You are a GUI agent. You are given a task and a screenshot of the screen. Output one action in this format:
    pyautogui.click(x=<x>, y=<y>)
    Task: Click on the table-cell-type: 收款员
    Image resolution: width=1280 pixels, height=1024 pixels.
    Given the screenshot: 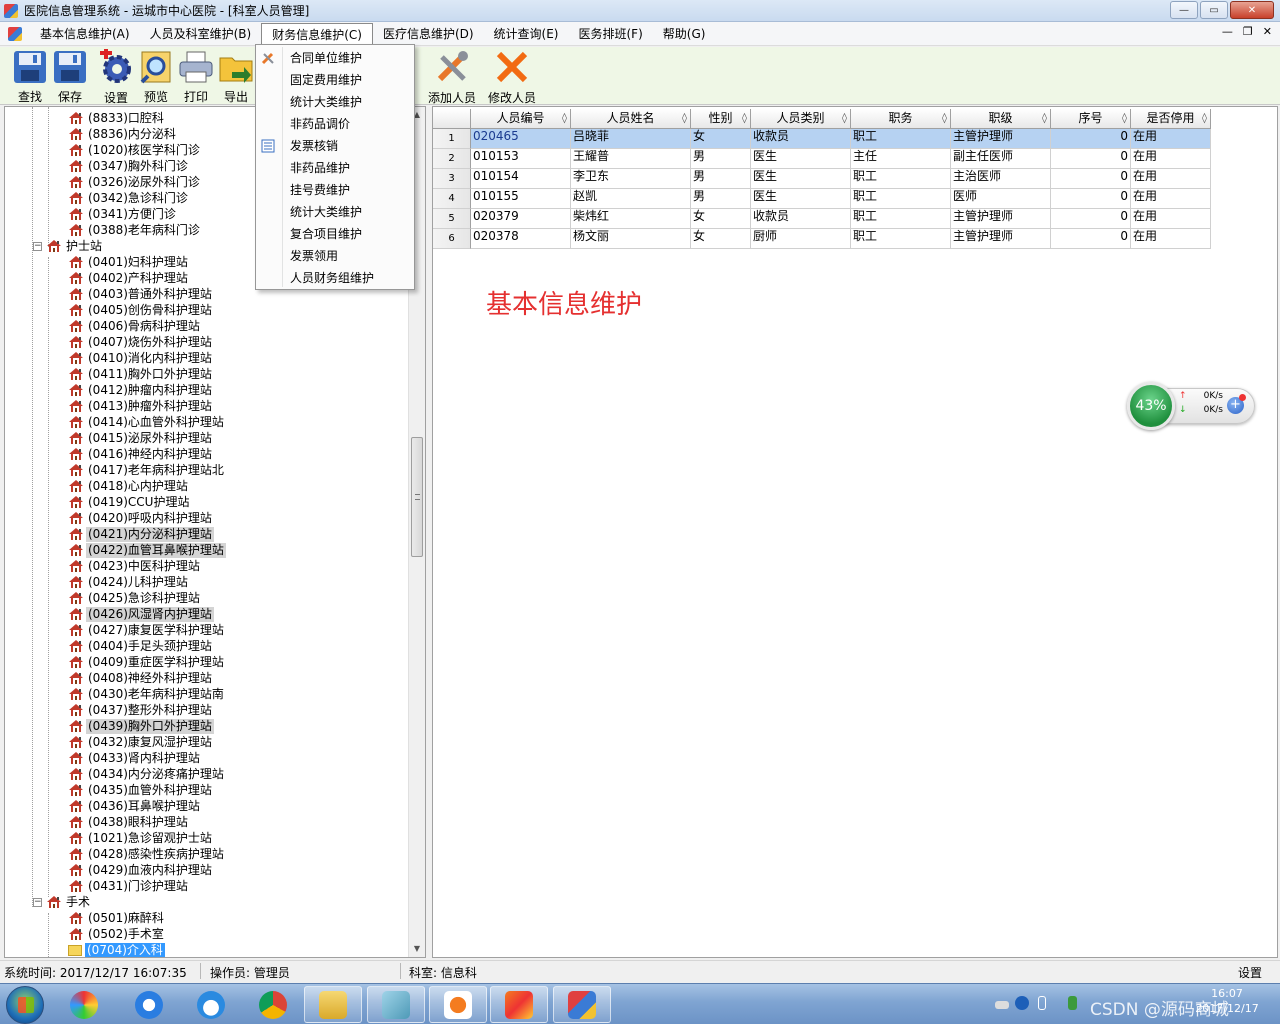 What is the action you would take?
    pyautogui.click(x=801, y=139)
    